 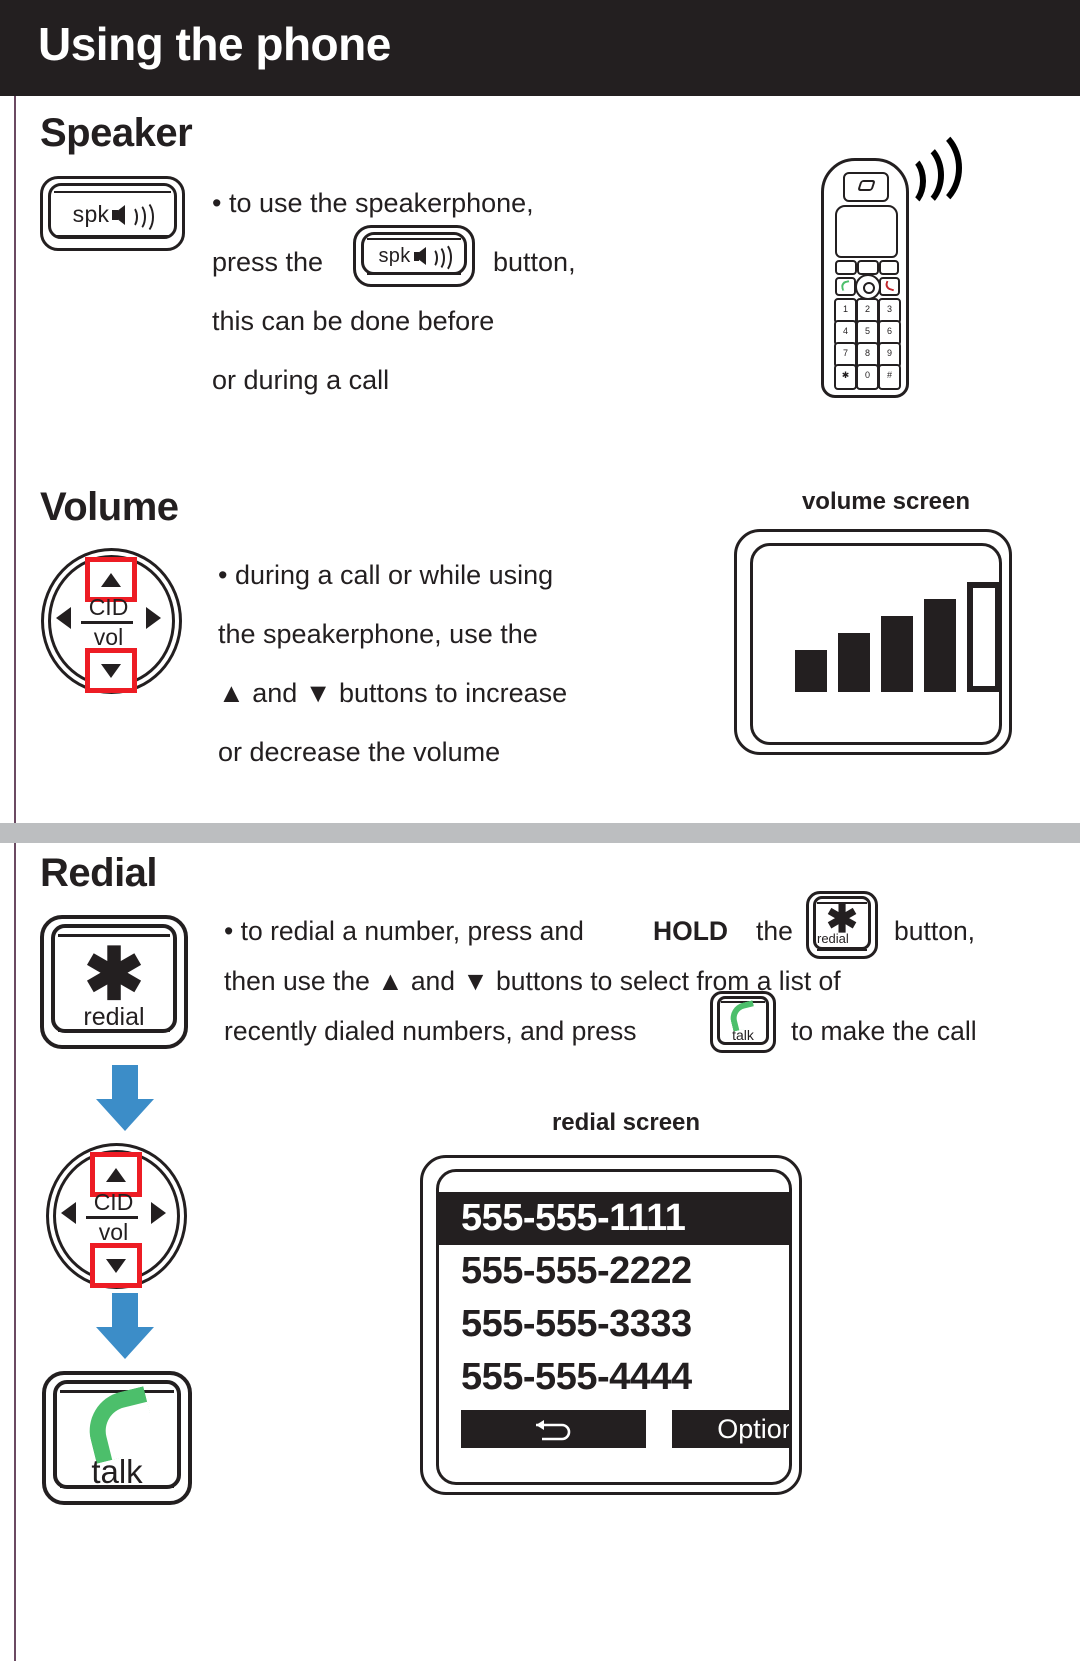 I want to click on volume-down-highlight, so click(x=111, y=670).